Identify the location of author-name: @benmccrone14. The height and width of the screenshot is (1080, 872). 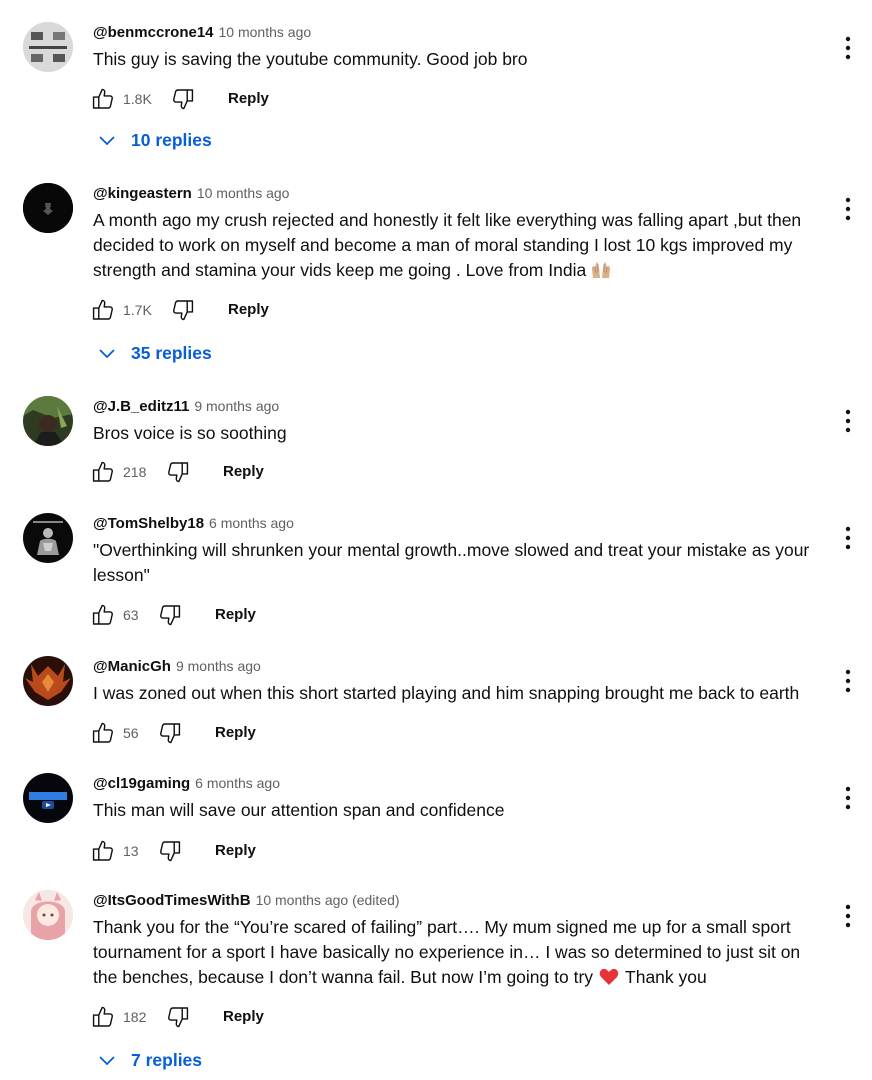
(153, 32).